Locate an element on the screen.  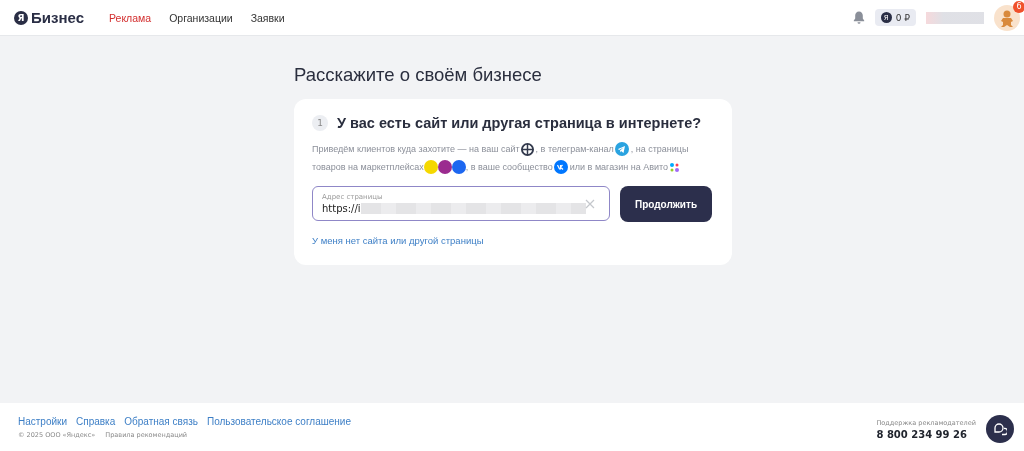
description-text: Приведём клиентов куда захотите — на ваш сайт is located at coordinates (416, 149).